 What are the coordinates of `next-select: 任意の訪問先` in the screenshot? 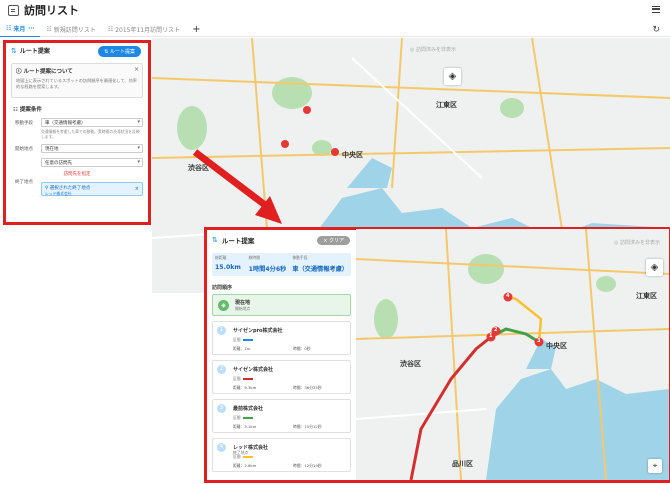 It's located at (92, 162).